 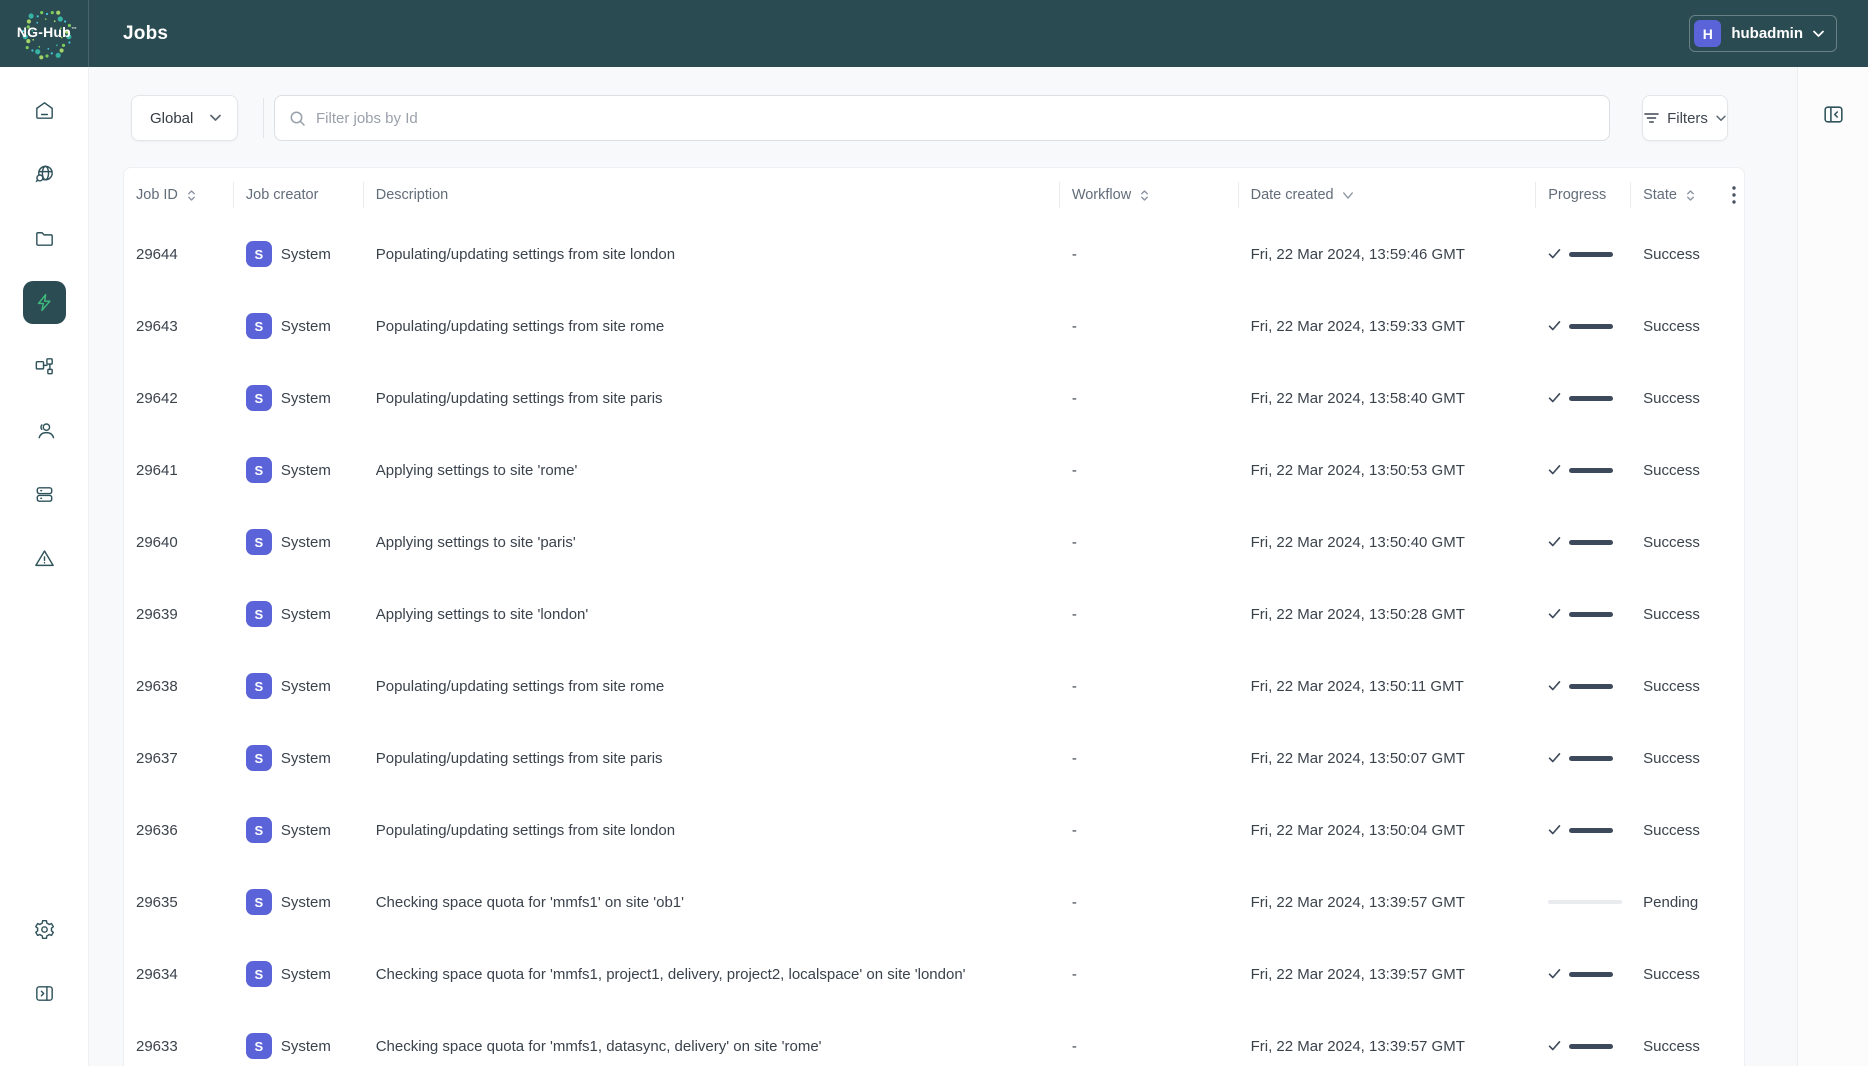 I want to click on scope-value: Global, so click(x=172, y=118).